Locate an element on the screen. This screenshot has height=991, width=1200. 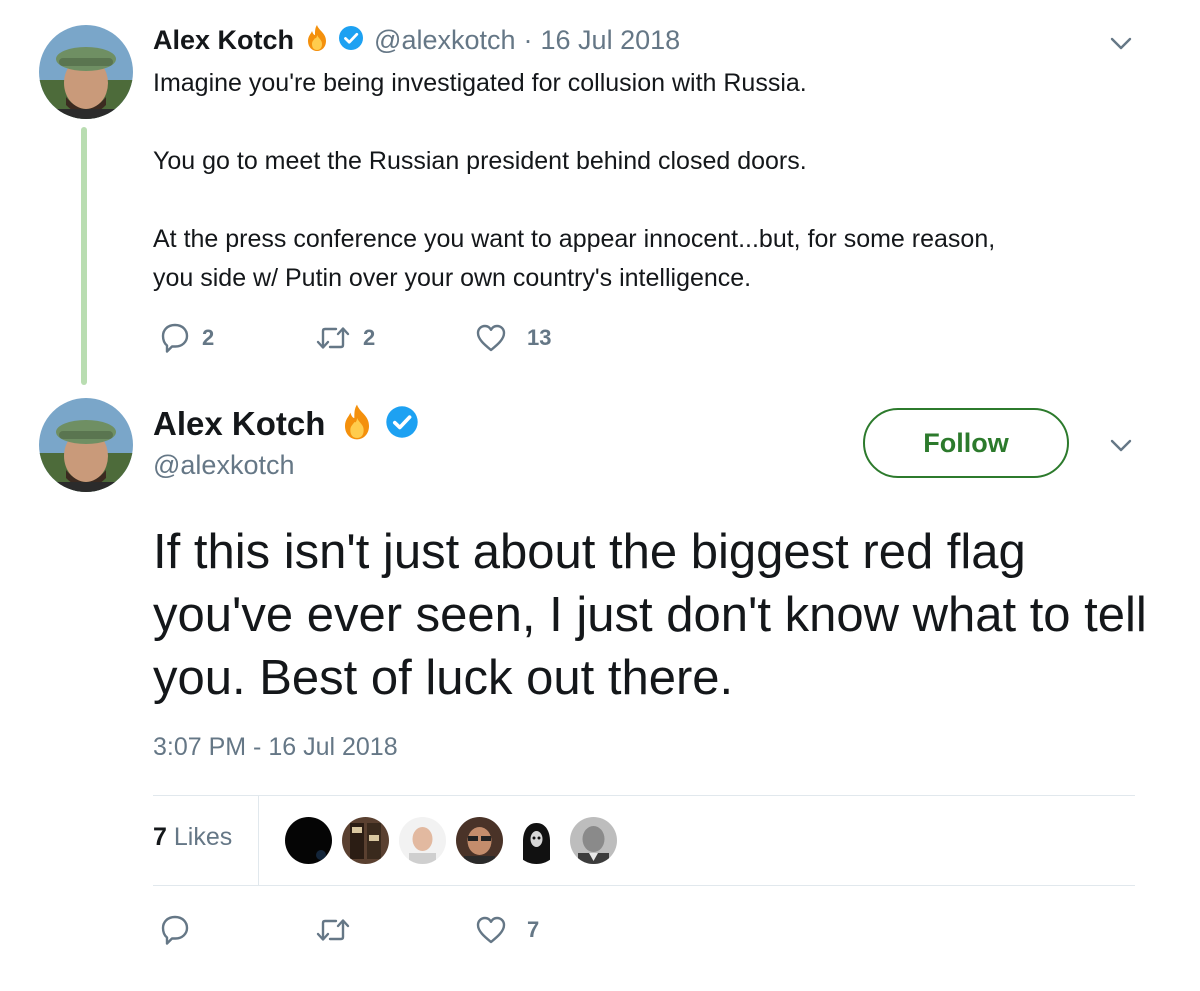
liker-avatars is located at coordinates (456, 840).